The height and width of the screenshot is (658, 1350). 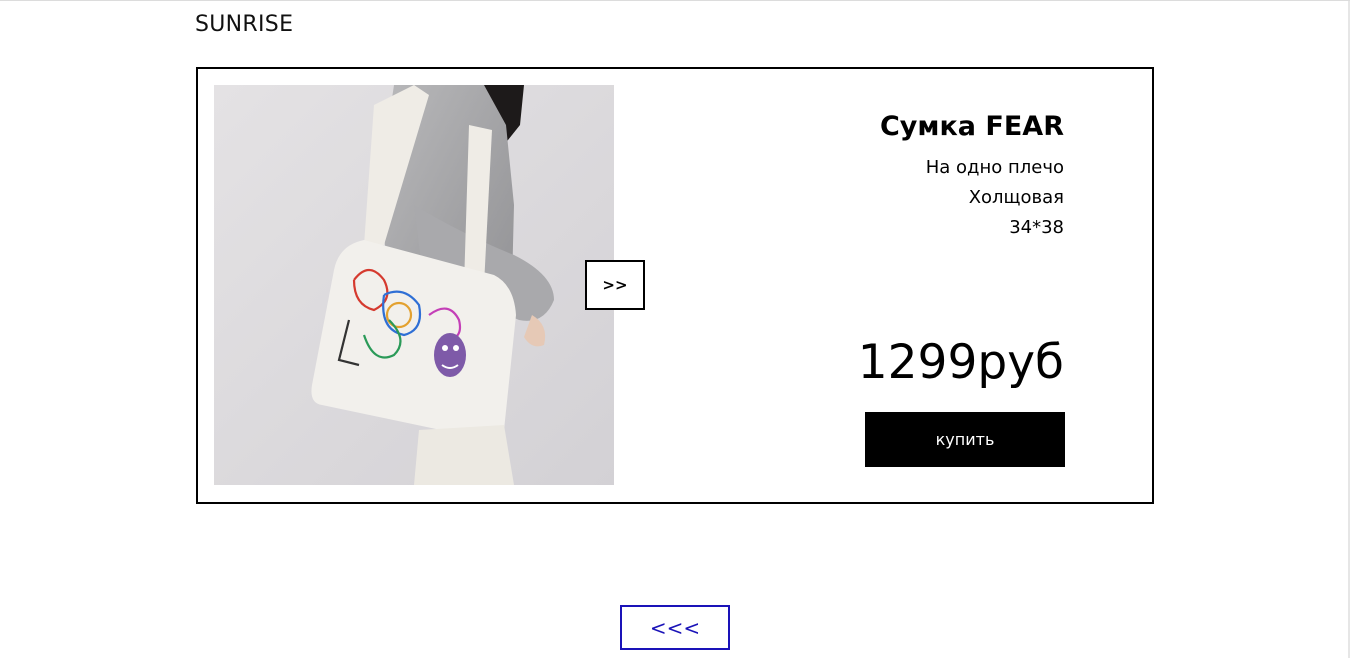 I want to click on product-price: 1299руб, so click(x=960, y=362).